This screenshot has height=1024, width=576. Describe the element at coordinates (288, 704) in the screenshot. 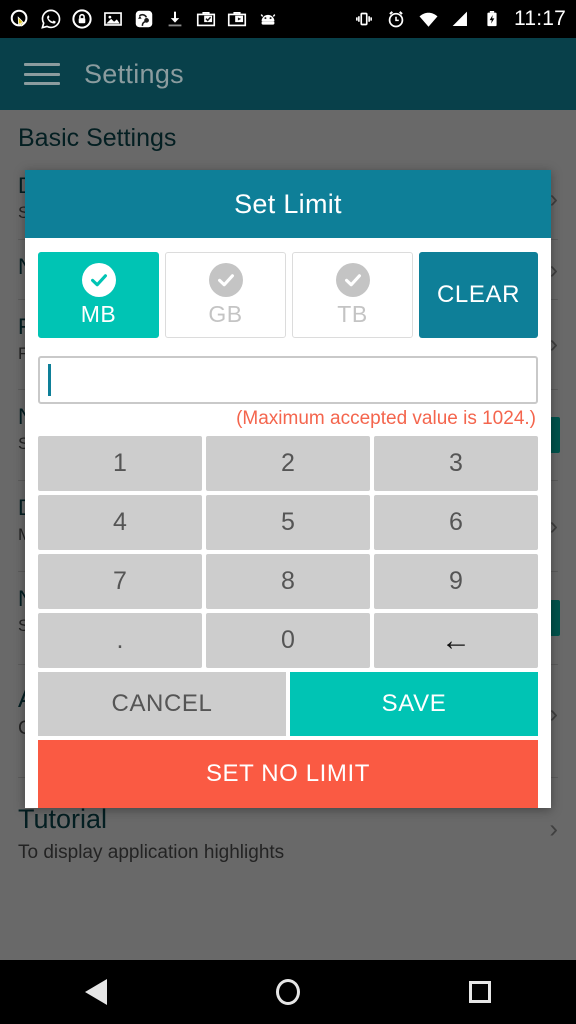

I see `dialog-action-row: CANCEL SAVE` at that location.